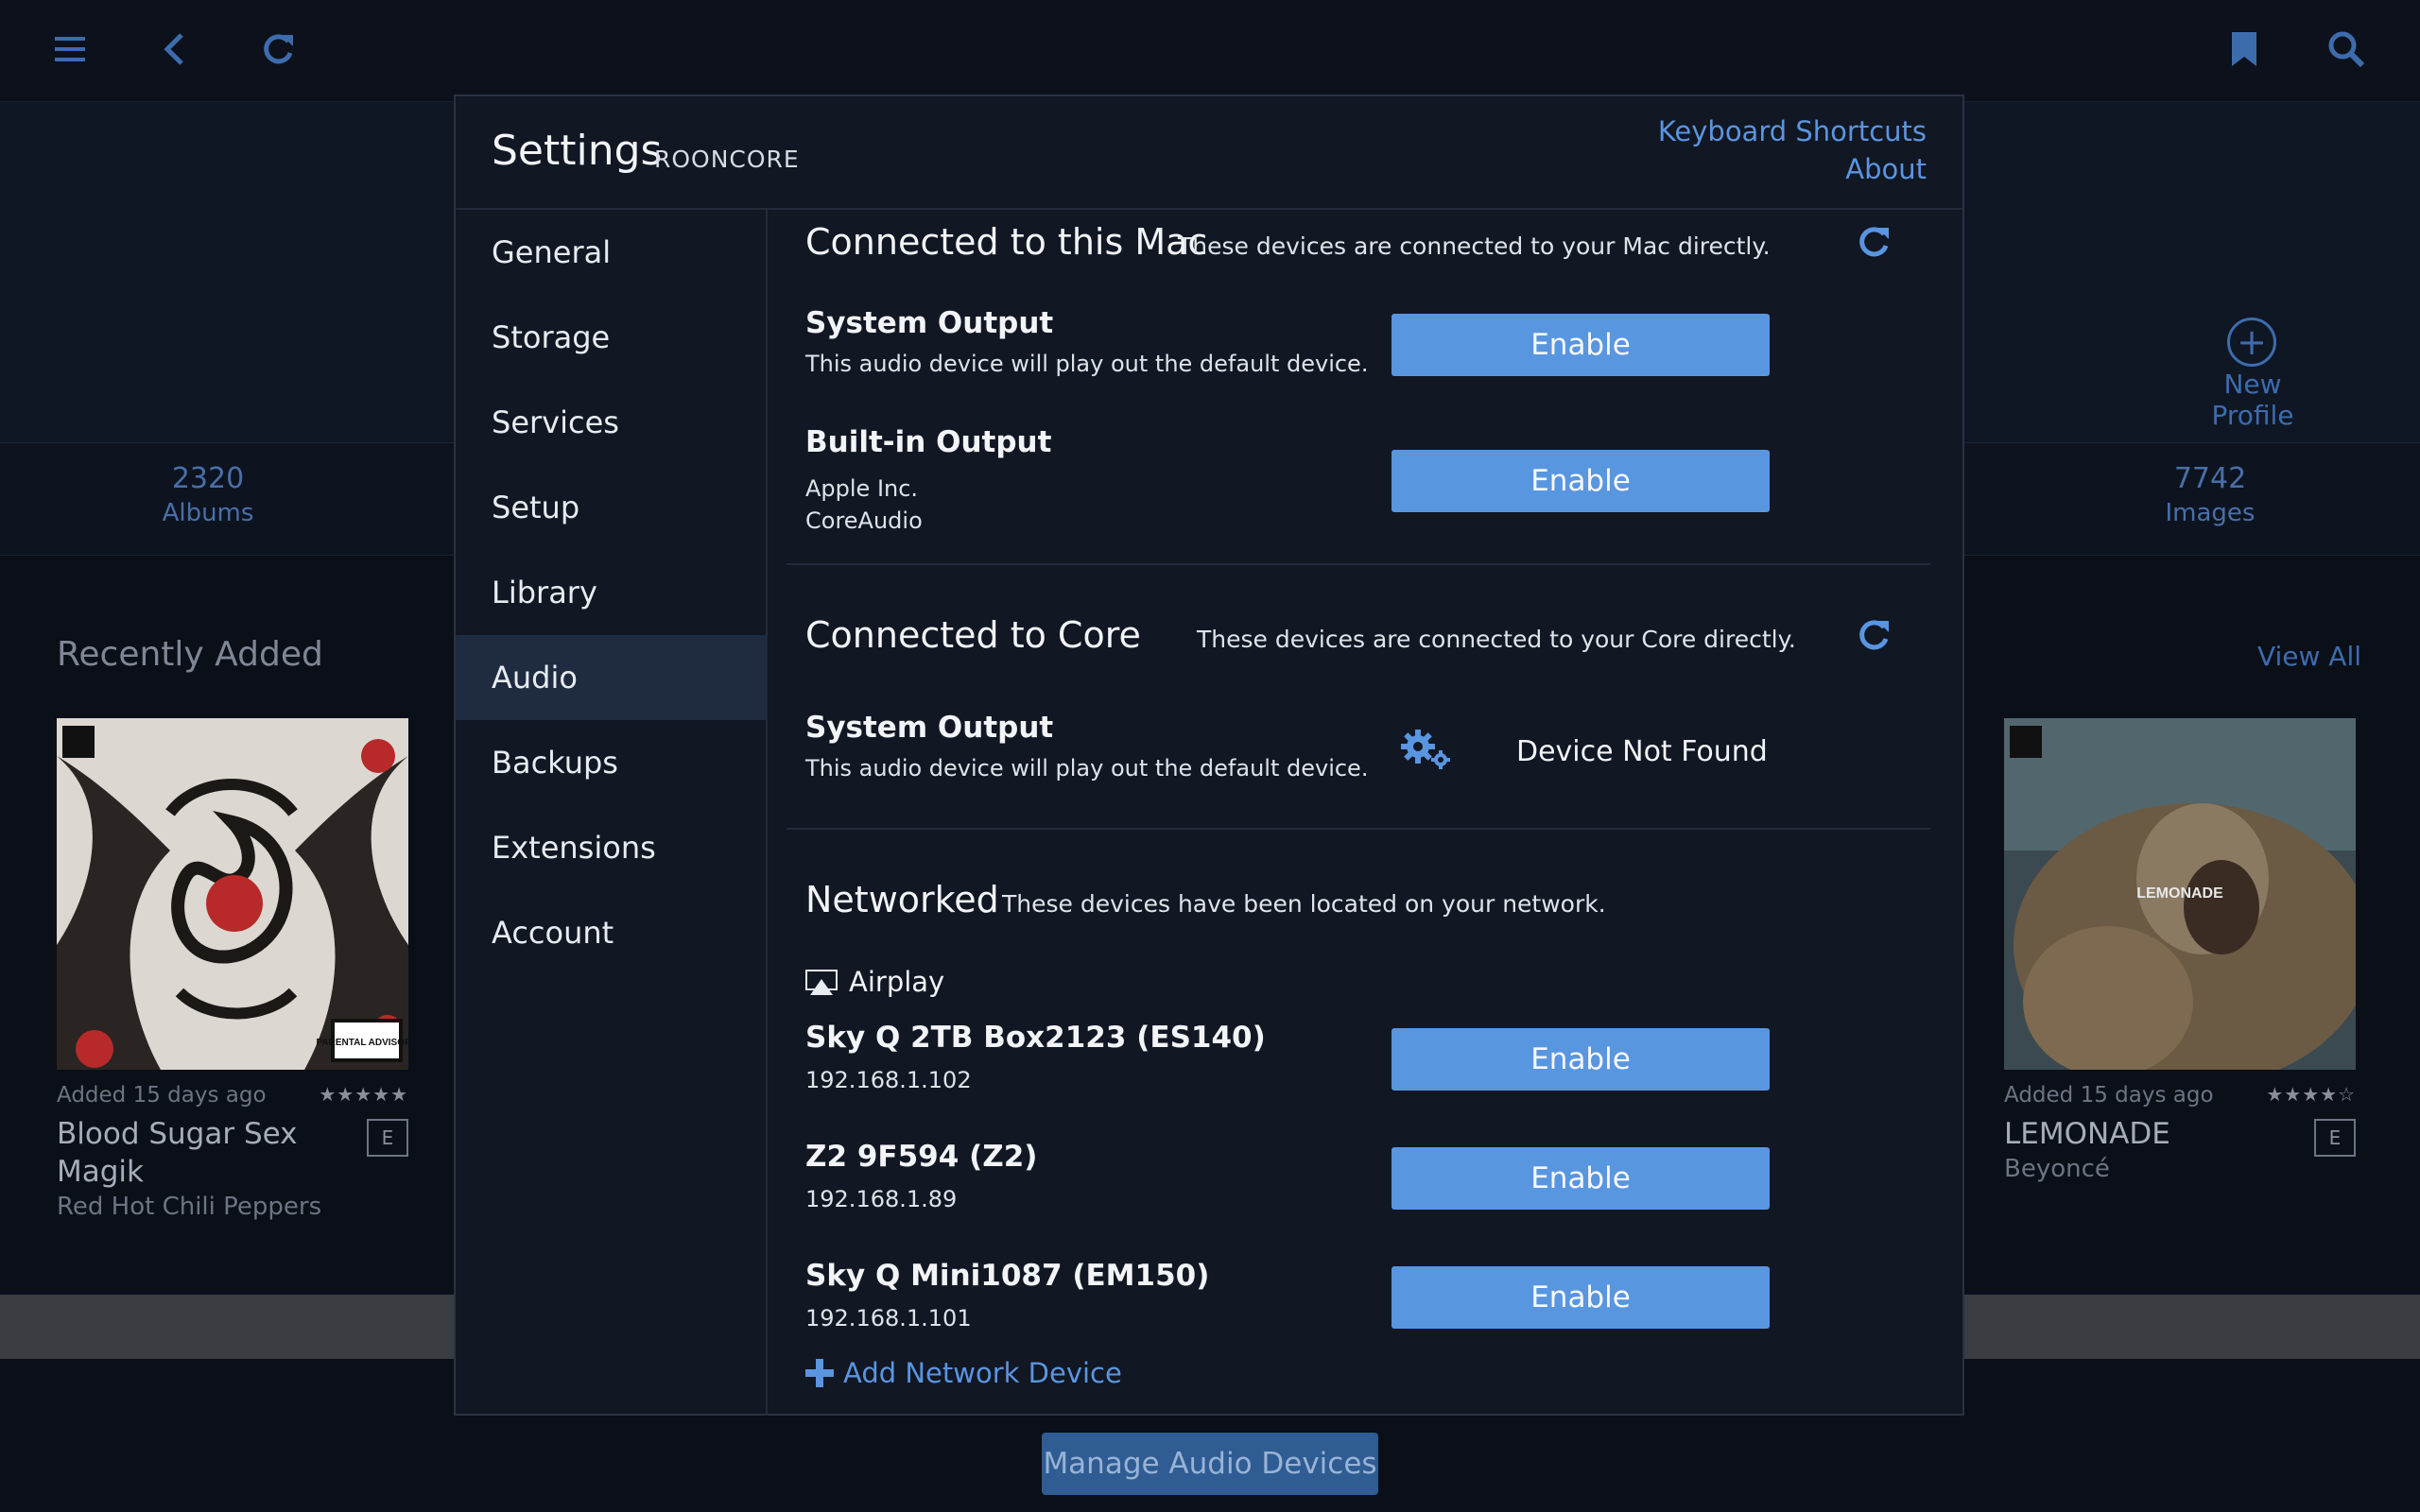  What do you see at coordinates (862, 488) in the screenshot?
I see `device-vendor: Apple Inc.` at bounding box center [862, 488].